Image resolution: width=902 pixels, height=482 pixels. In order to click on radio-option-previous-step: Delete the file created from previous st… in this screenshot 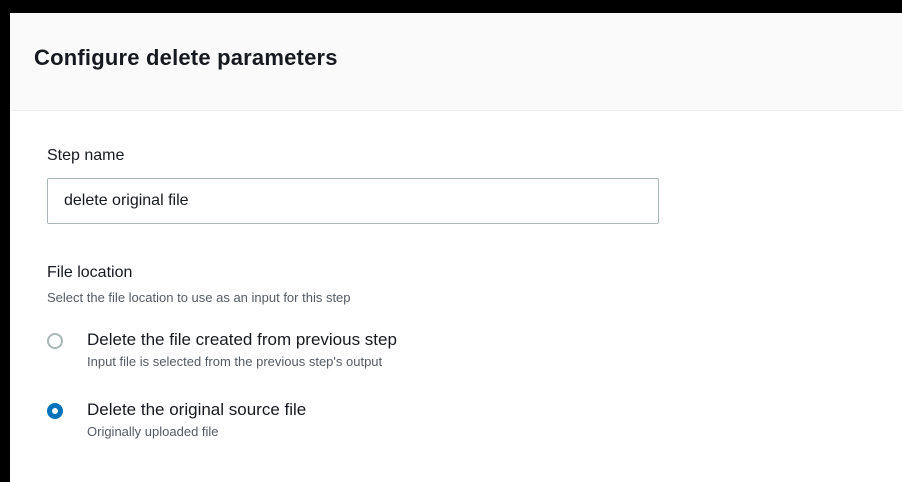, I will do `click(222, 350)`.